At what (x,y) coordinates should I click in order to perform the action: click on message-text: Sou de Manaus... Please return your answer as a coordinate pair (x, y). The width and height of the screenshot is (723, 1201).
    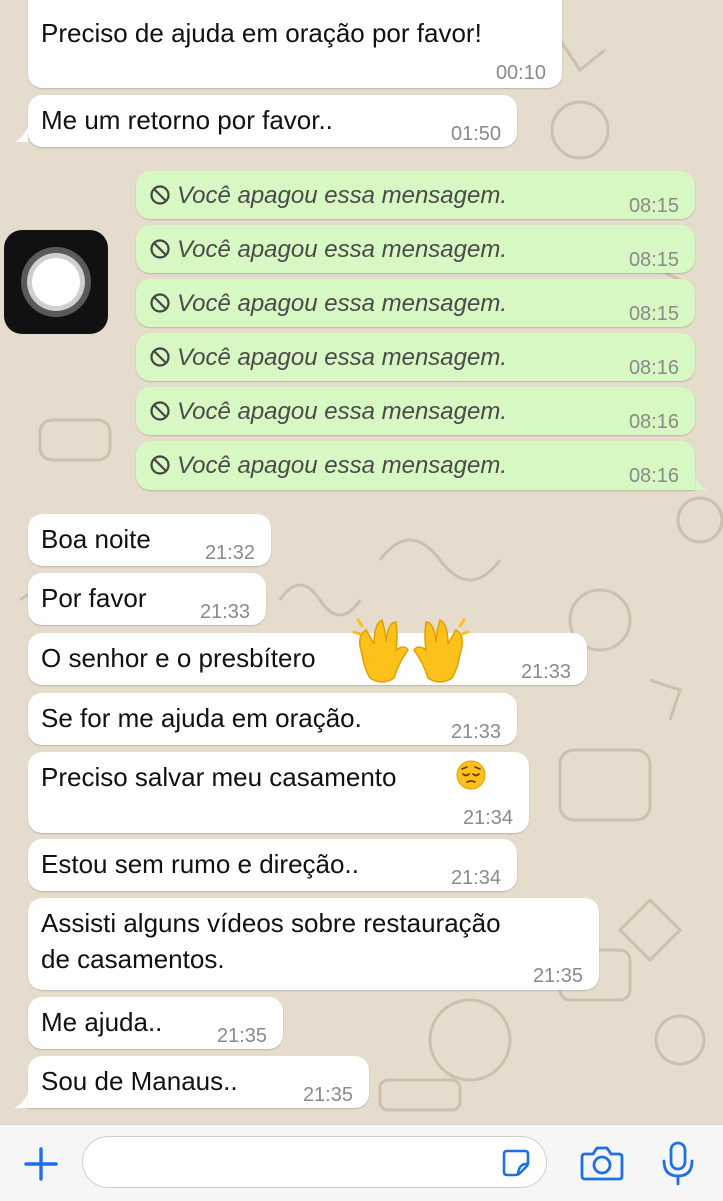
    Looking at the image, I should click on (139, 1081).